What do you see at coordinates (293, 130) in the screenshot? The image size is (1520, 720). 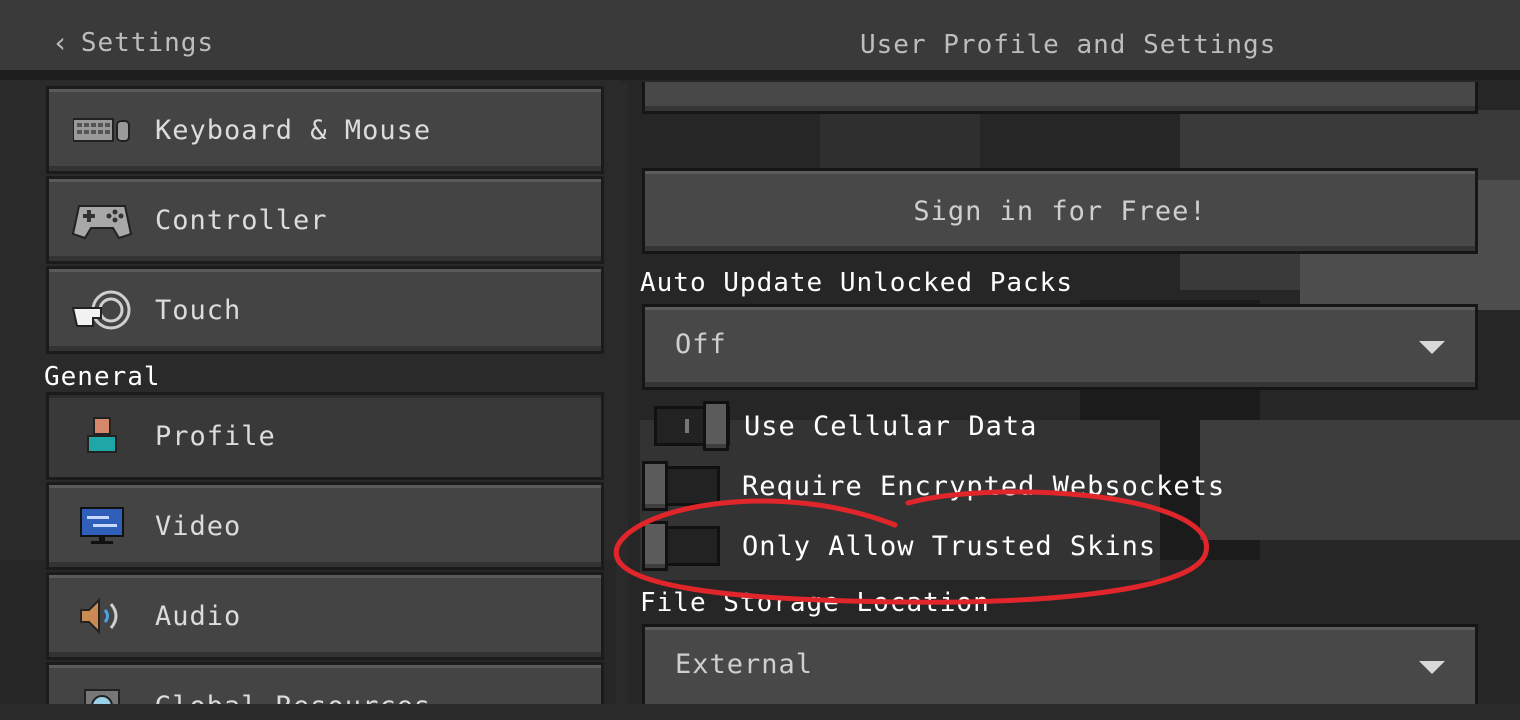 I see `sidebar-item-label: Keyboard & Mouse` at bounding box center [293, 130].